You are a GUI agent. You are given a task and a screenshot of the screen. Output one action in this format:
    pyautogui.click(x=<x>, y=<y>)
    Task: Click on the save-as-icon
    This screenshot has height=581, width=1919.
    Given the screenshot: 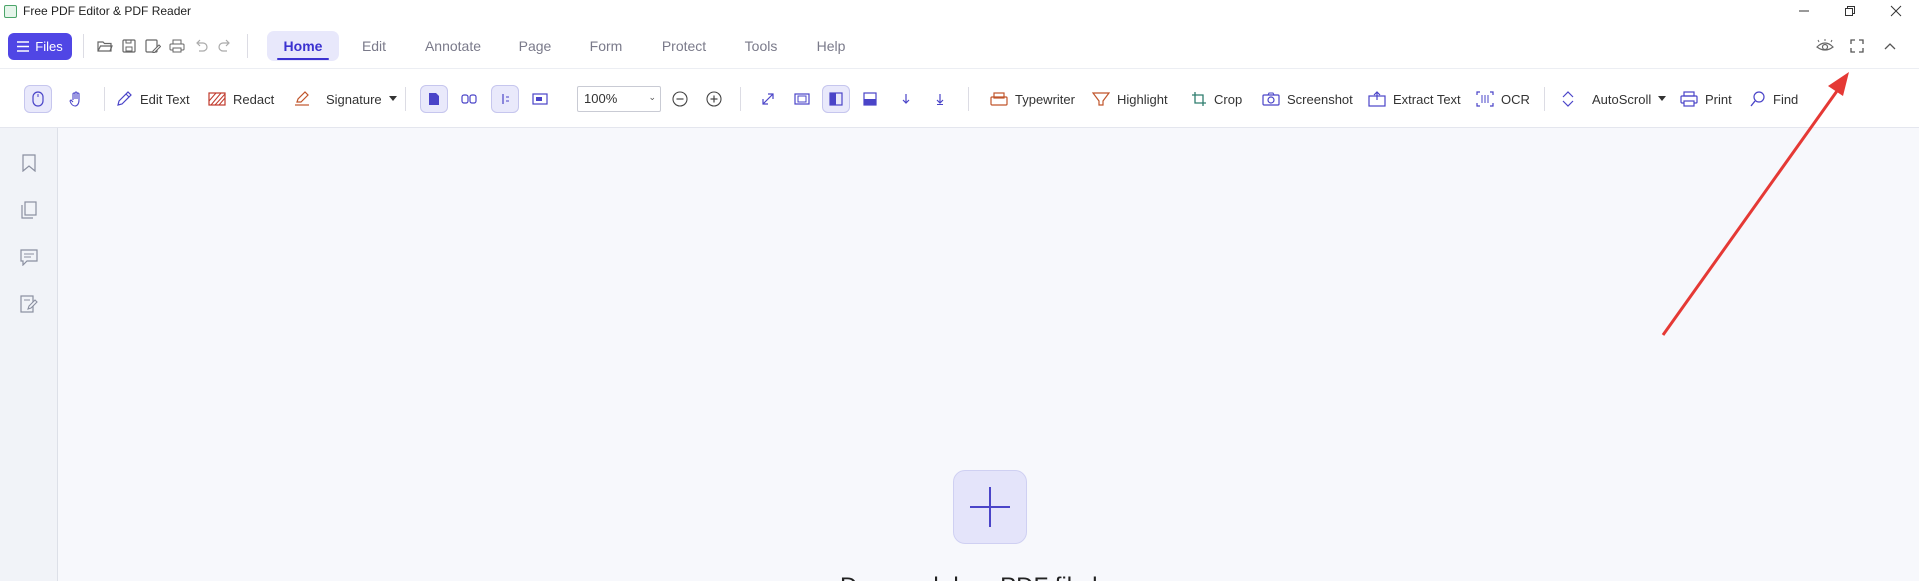 What is the action you would take?
    pyautogui.click(x=153, y=46)
    